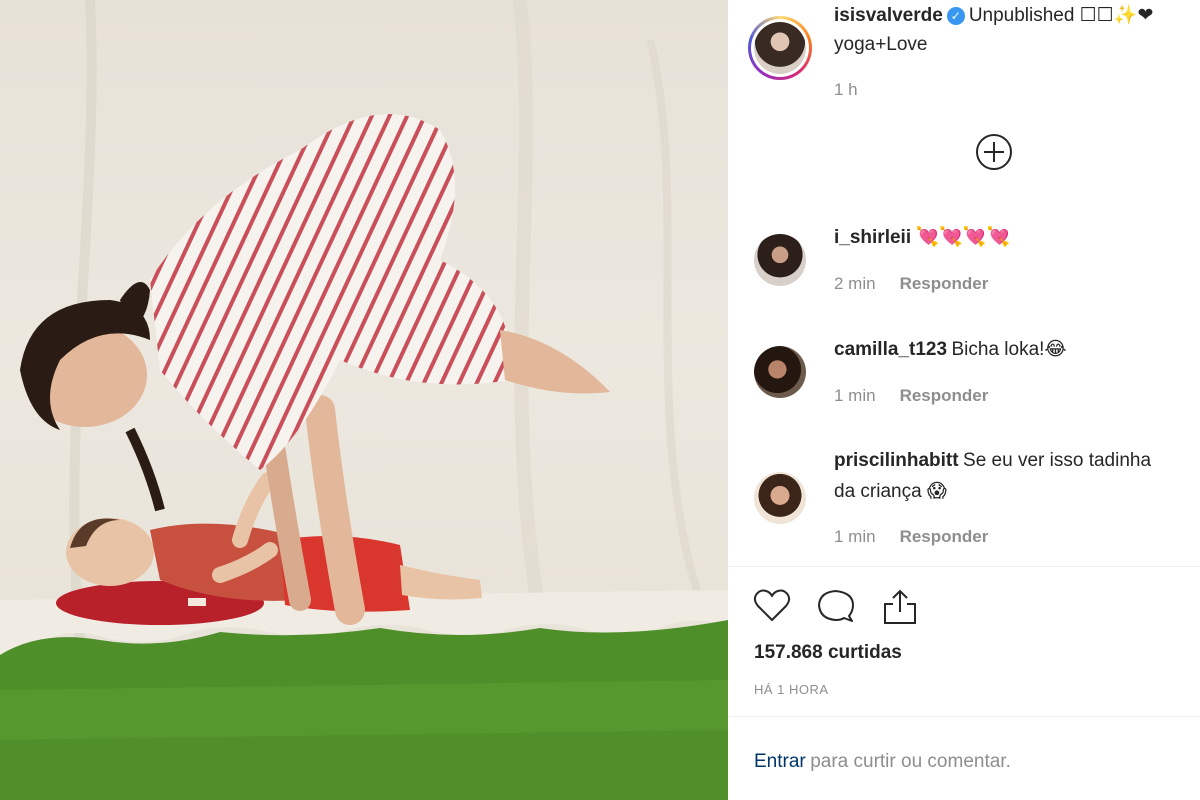 The width and height of the screenshot is (1200, 800). What do you see at coordinates (780, 761) in the screenshot?
I see `login-link: Entrar` at bounding box center [780, 761].